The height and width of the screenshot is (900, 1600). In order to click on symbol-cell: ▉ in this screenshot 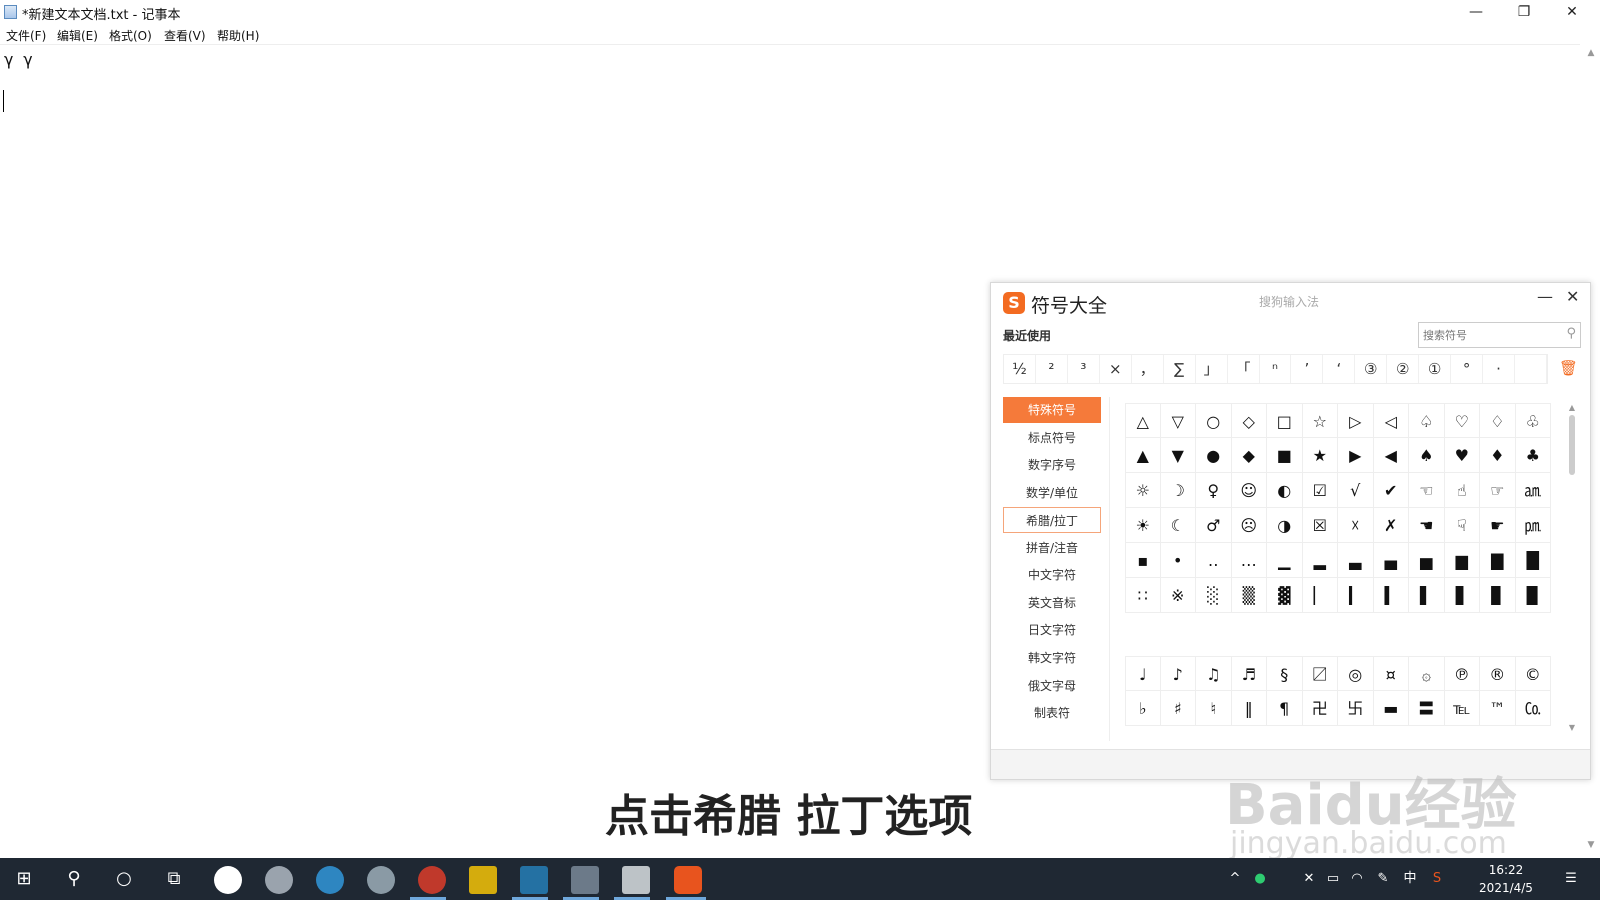, I will do `click(1533, 595)`.